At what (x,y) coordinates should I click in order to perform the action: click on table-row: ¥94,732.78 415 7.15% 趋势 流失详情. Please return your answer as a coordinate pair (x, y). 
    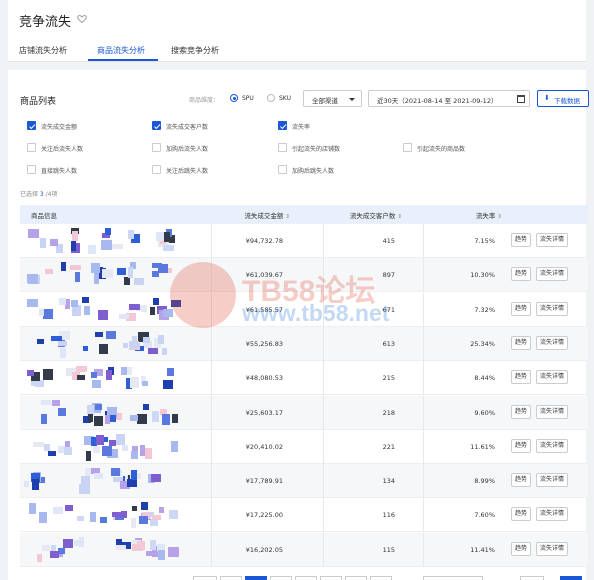
    Looking at the image, I should click on (304, 241).